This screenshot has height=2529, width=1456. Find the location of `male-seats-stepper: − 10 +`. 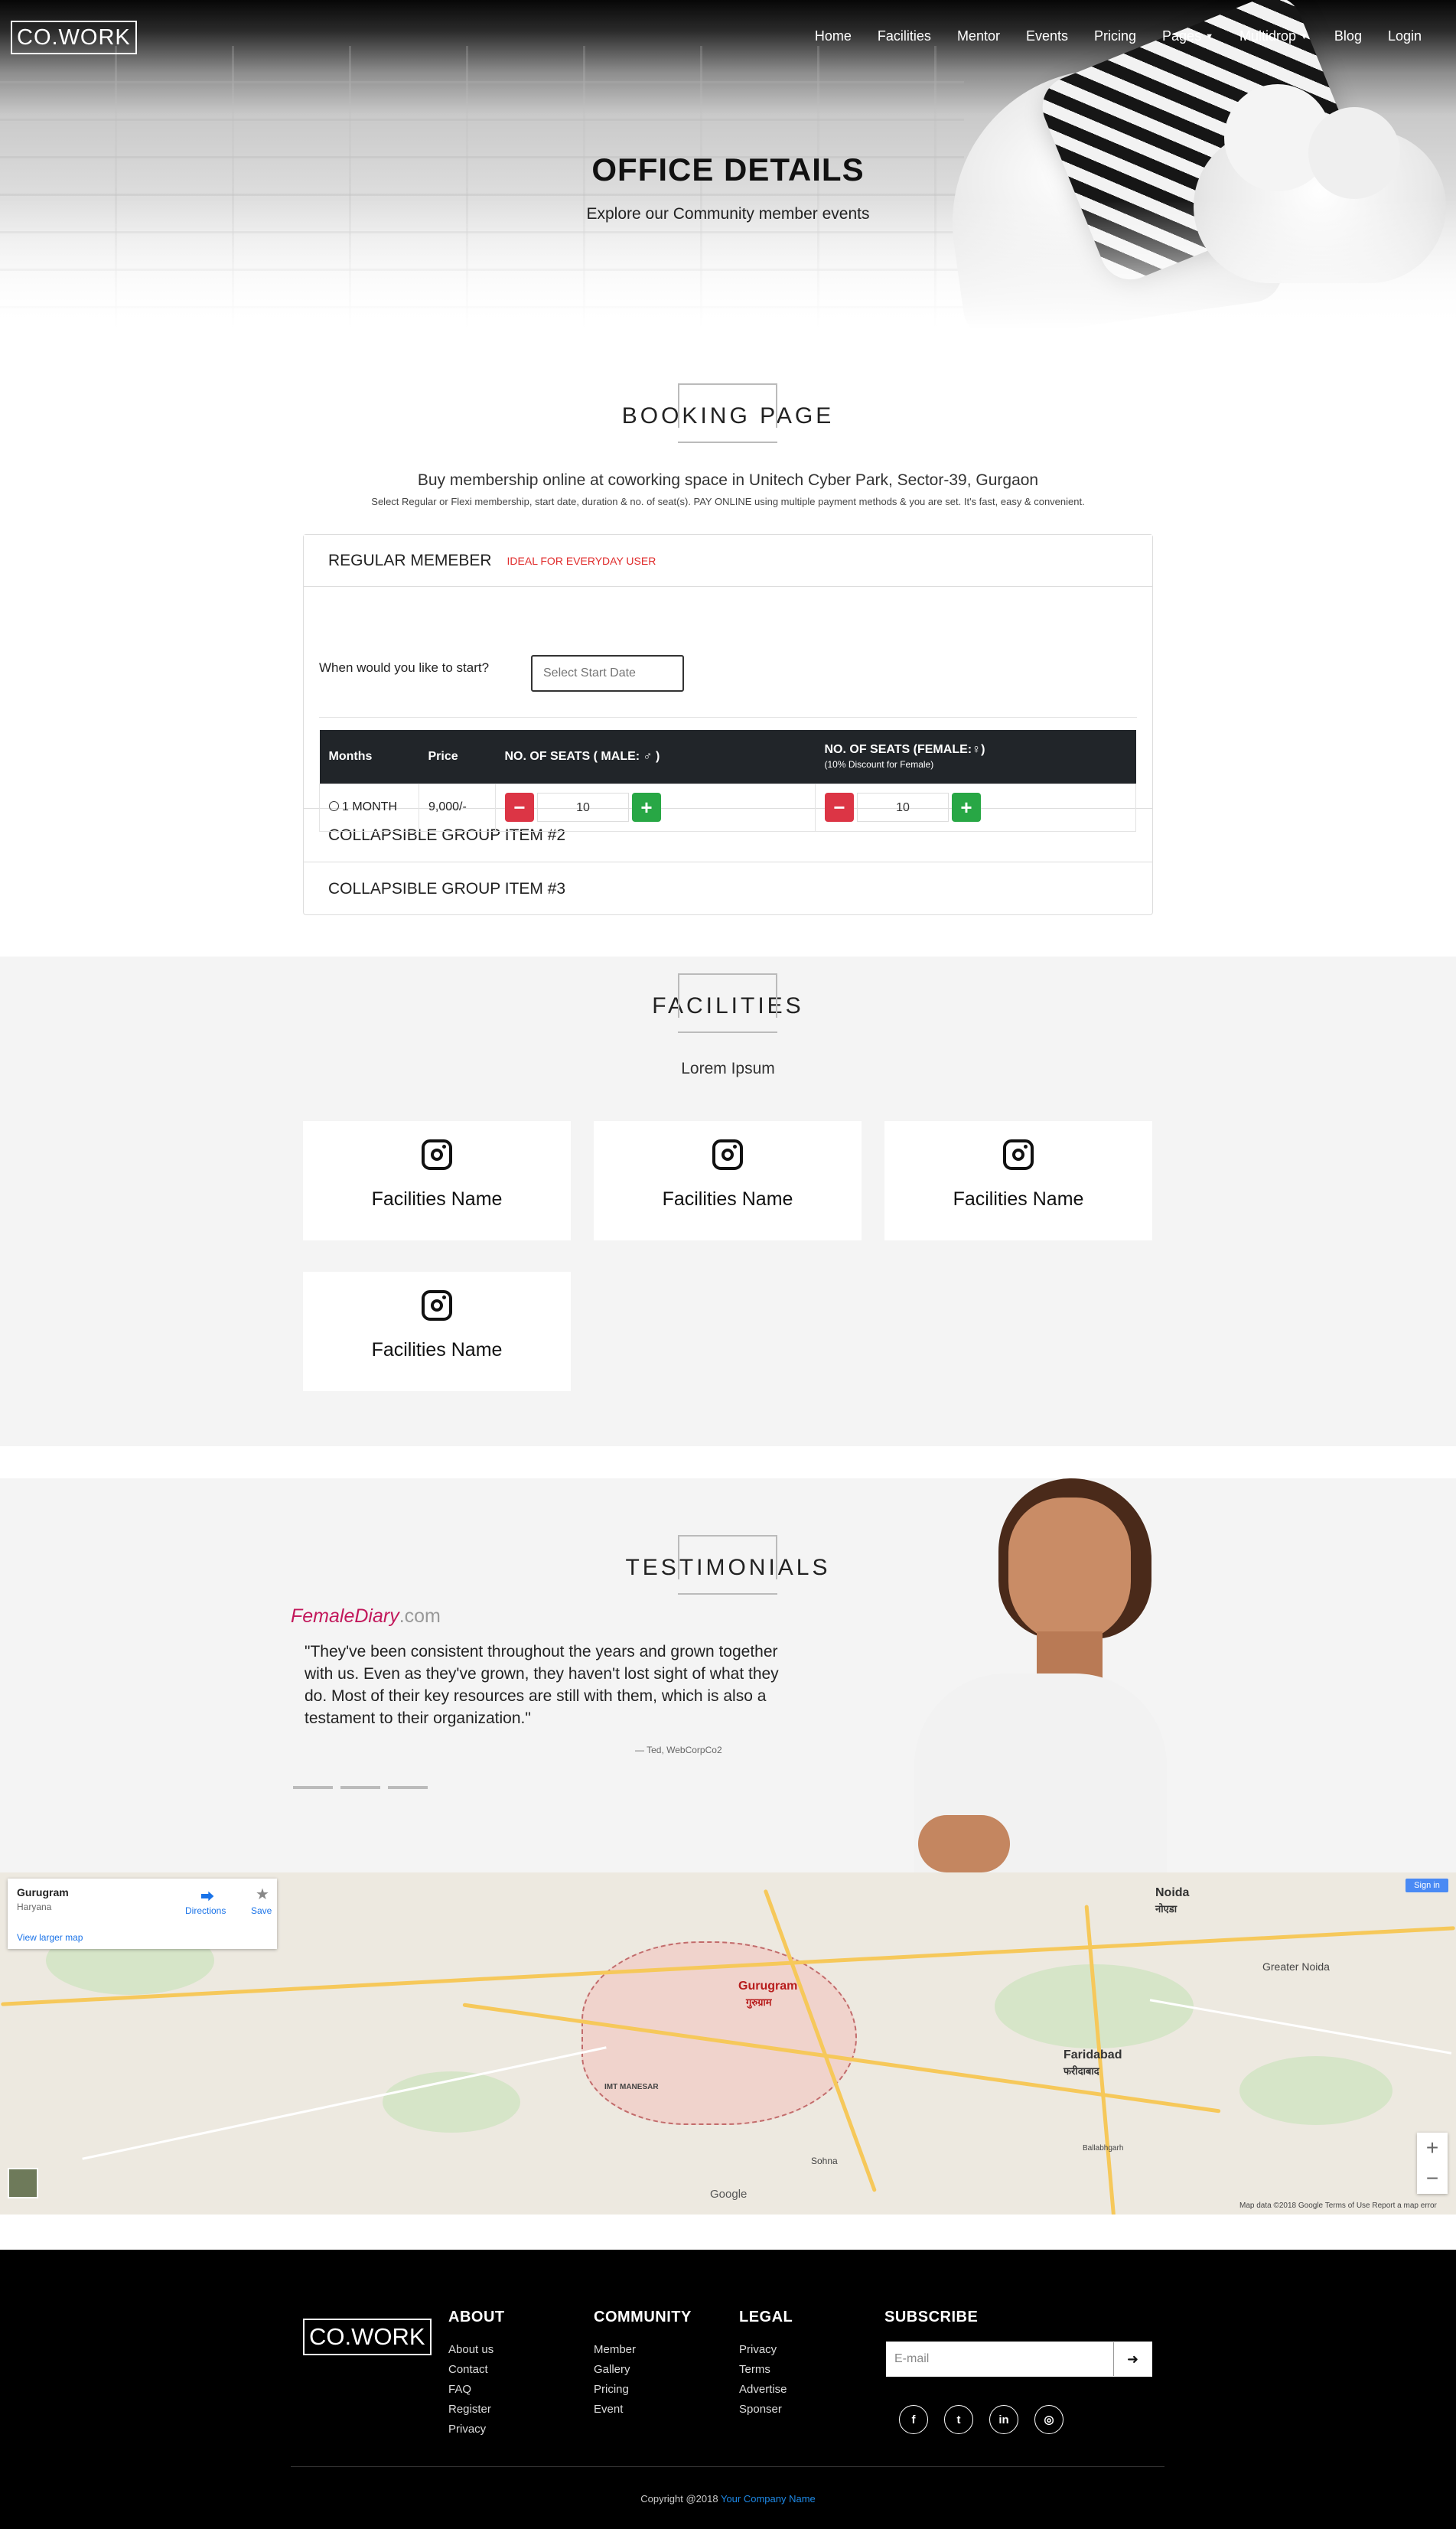

male-seats-stepper: − 10 + is located at coordinates (655, 808).